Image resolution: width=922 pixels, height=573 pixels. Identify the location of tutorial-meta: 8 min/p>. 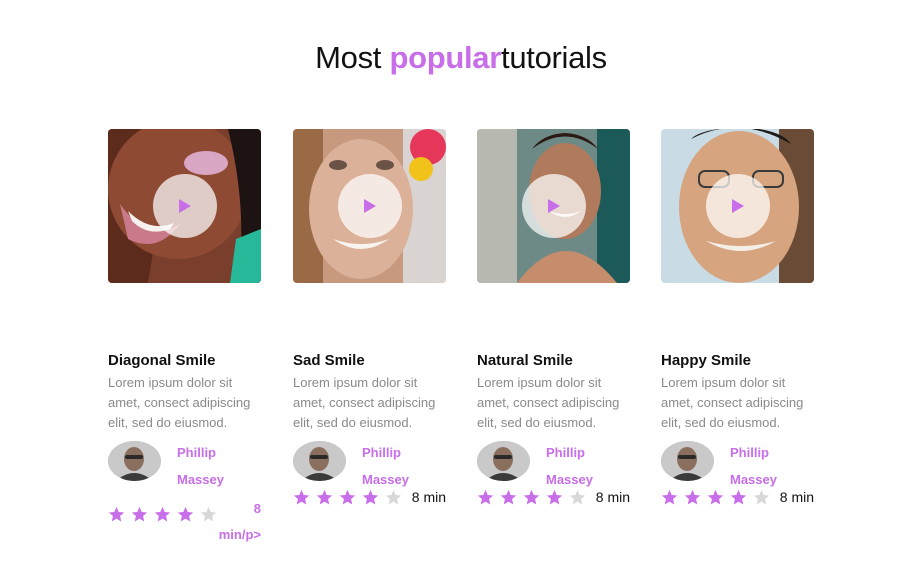
(184, 521).